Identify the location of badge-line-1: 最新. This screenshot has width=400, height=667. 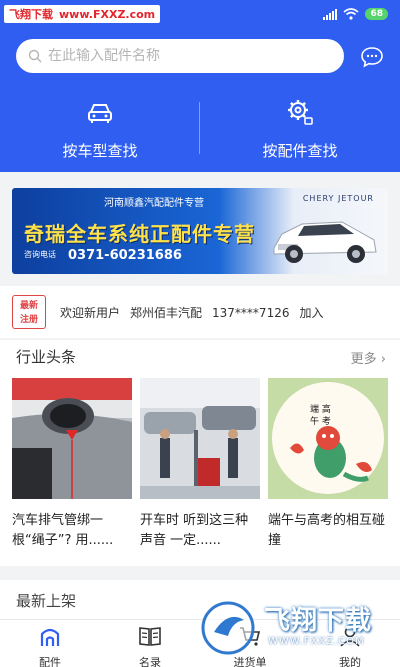
(28, 306).